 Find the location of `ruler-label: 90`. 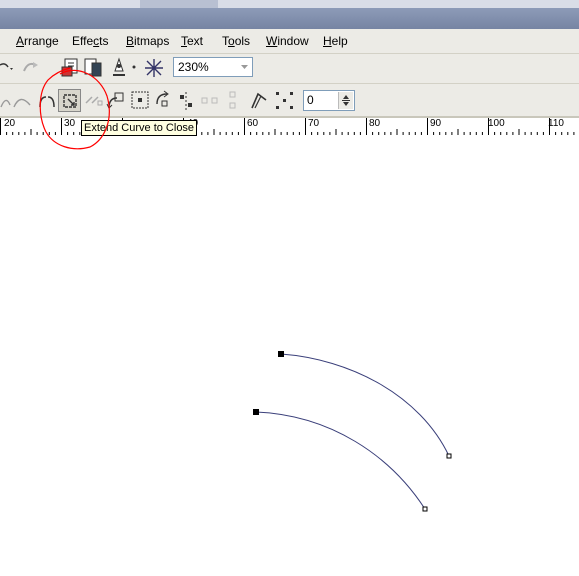

ruler-label: 90 is located at coordinates (436, 123).